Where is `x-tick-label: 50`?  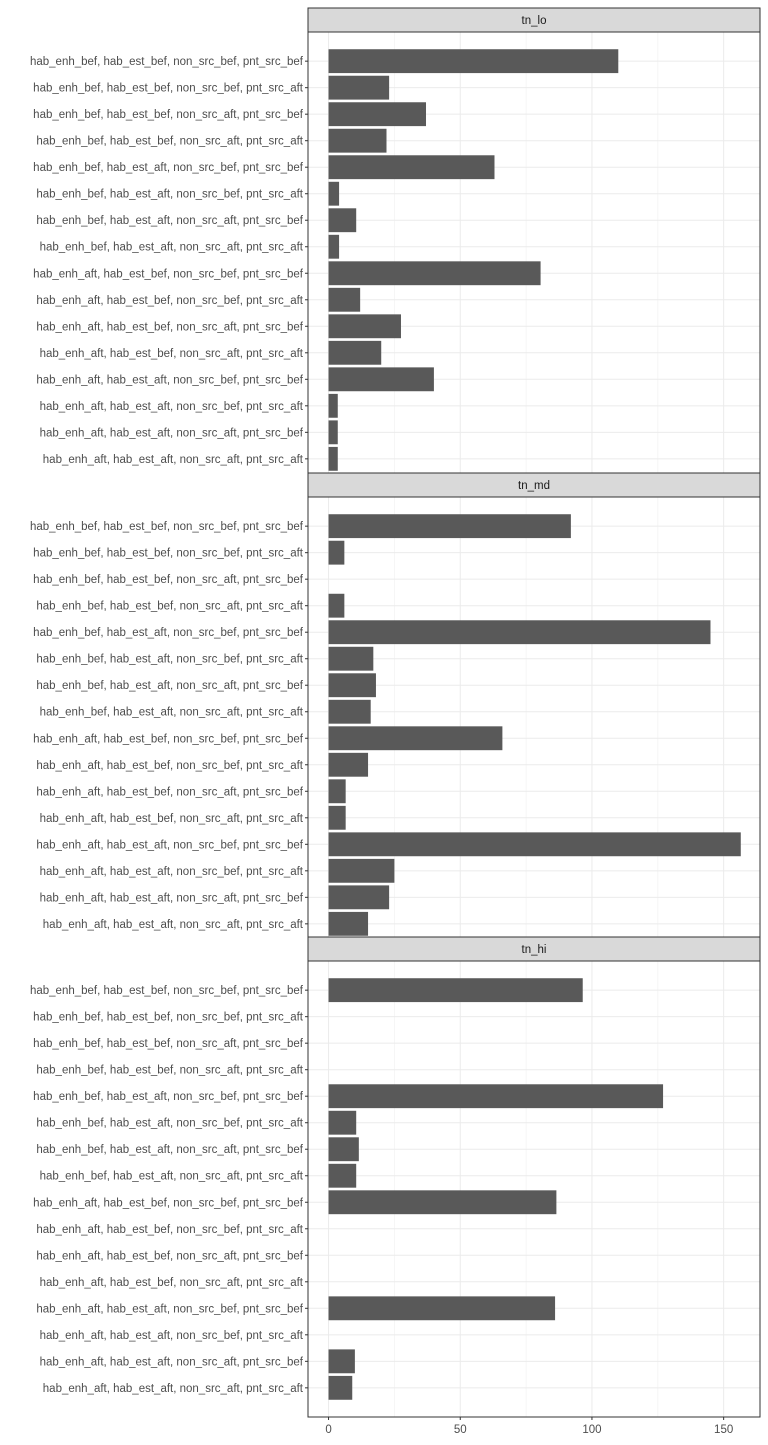
x-tick-label: 50 is located at coordinates (460, 1430).